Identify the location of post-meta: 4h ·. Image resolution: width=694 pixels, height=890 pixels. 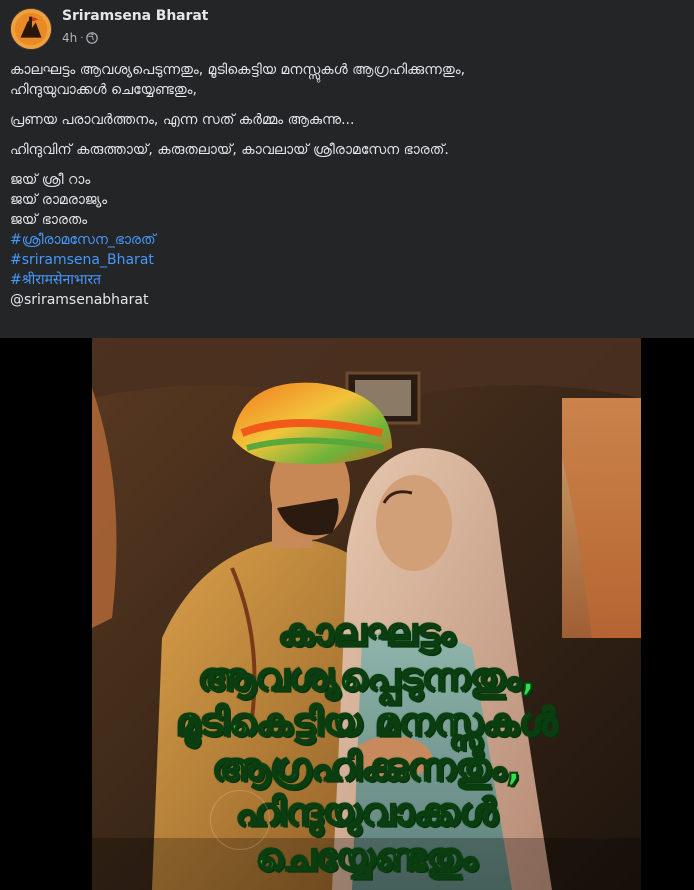
(80, 38).